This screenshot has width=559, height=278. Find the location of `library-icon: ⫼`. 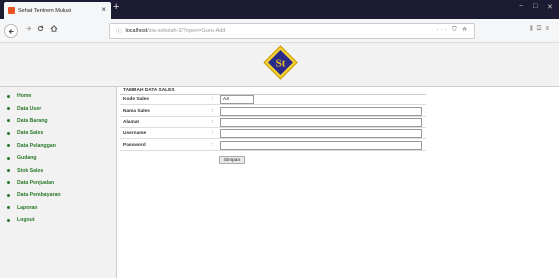

library-icon: ⫼ is located at coordinates (533, 29).